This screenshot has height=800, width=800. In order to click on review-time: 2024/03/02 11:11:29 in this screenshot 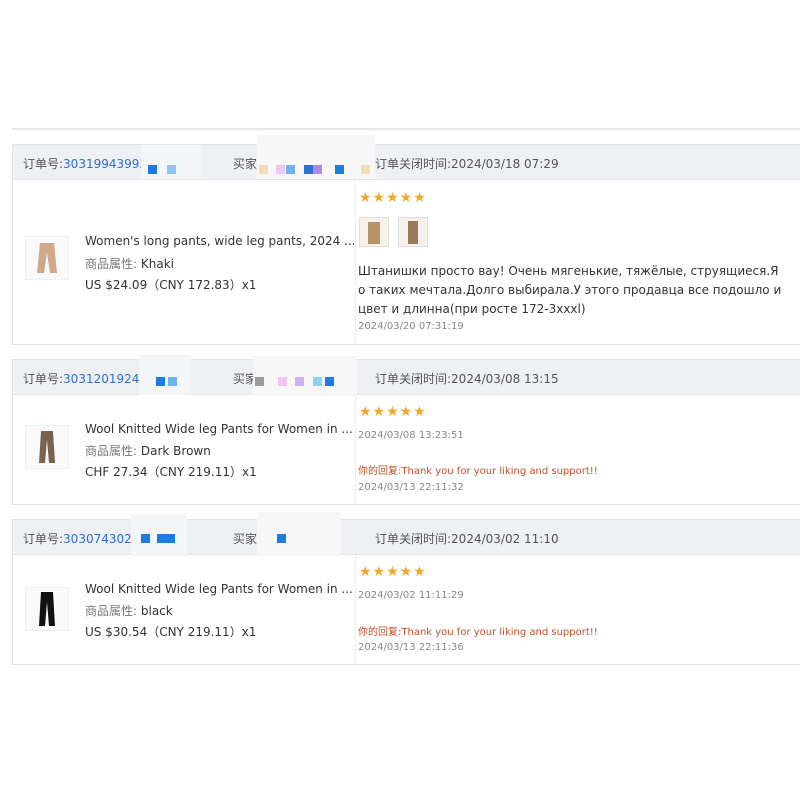, I will do `click(411, 595)`.